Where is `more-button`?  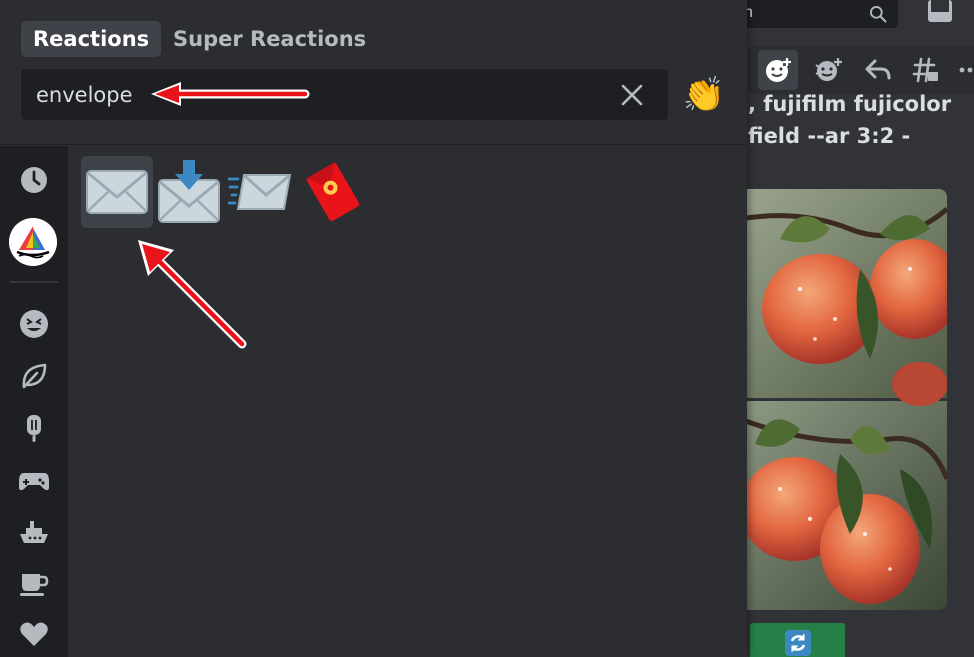
more-button is located at coordinates (961, 70).